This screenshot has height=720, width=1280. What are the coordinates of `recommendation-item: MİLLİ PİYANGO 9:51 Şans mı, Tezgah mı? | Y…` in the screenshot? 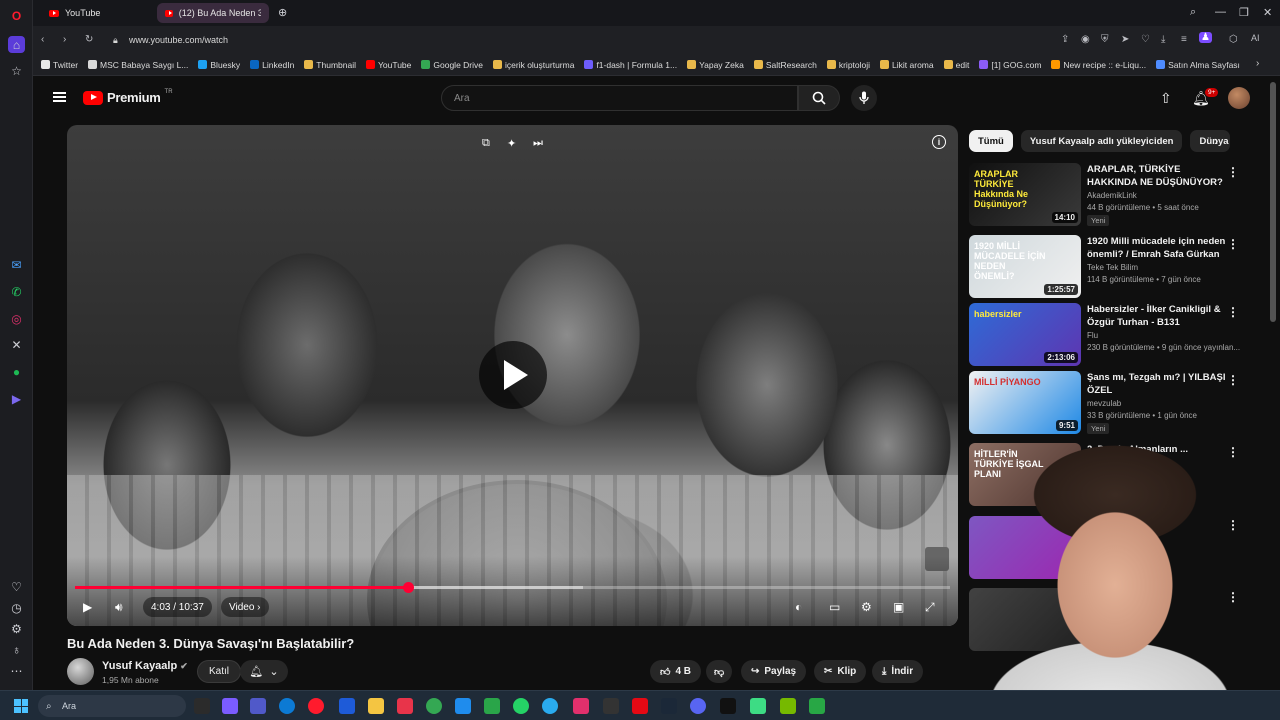 It's located at (1106, 403).